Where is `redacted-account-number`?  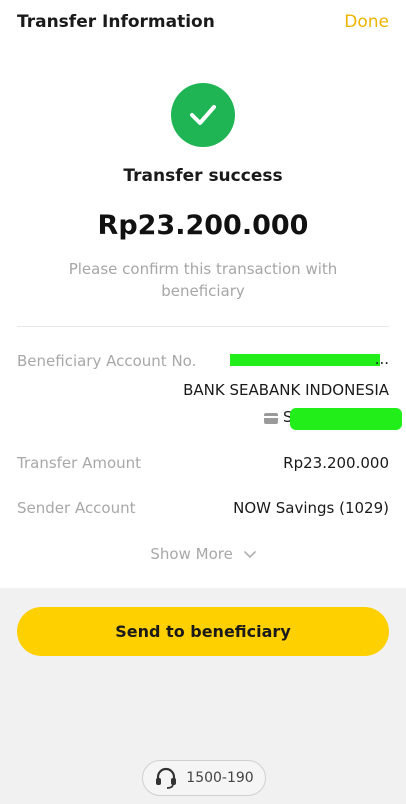
redacted-account-number is located at coordinates (346, 419).